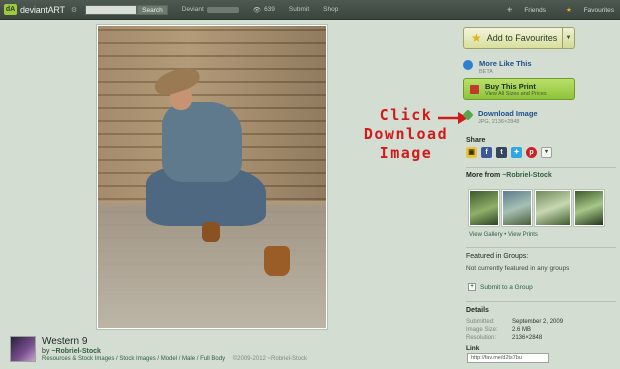  Describe the element at coordinates (111, 9) in the screenshot. I see `search-input` at that location.